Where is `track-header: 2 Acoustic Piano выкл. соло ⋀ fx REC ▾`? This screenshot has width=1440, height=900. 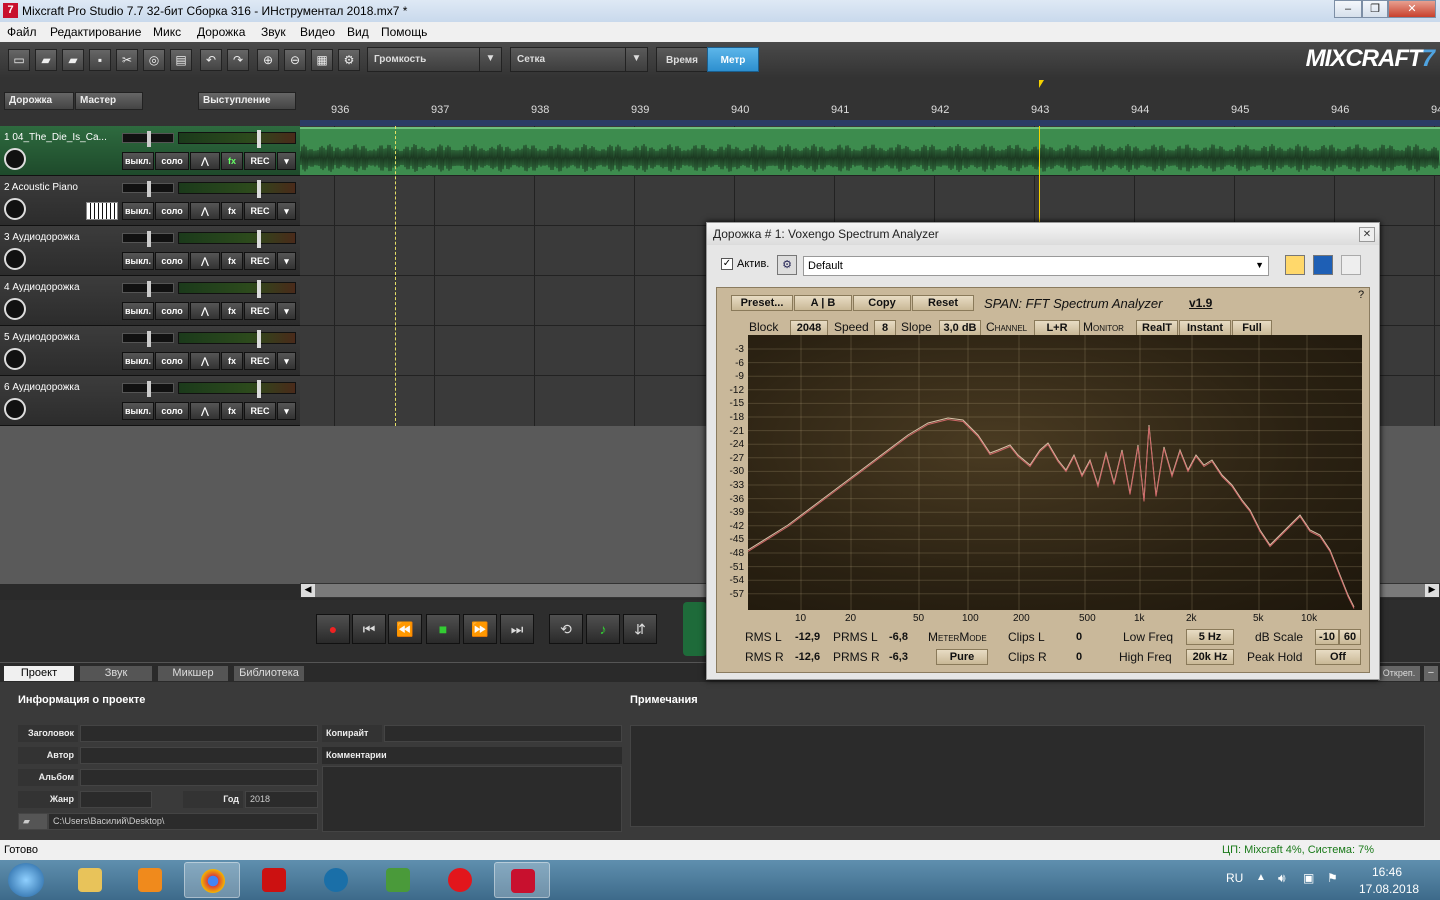
track-header: 2 Acoustic Piano выкл. соло ⋀ fx REC ▾ is located at coordinates (150, 201).